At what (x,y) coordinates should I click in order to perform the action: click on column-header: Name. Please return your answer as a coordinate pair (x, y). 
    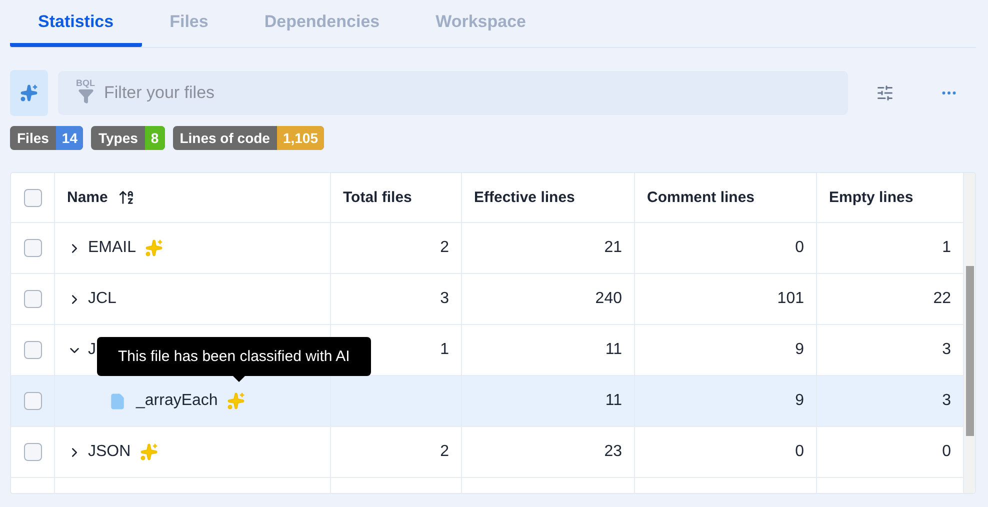
    Looking at the image, I should click on (87, 197).